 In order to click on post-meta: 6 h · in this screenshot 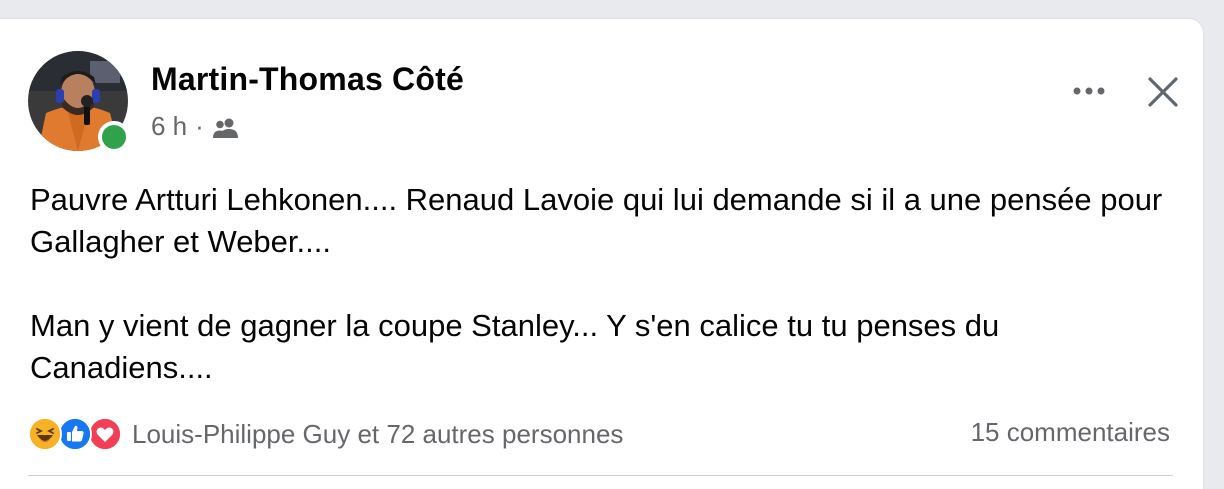, I will do `click(195, 126)`.